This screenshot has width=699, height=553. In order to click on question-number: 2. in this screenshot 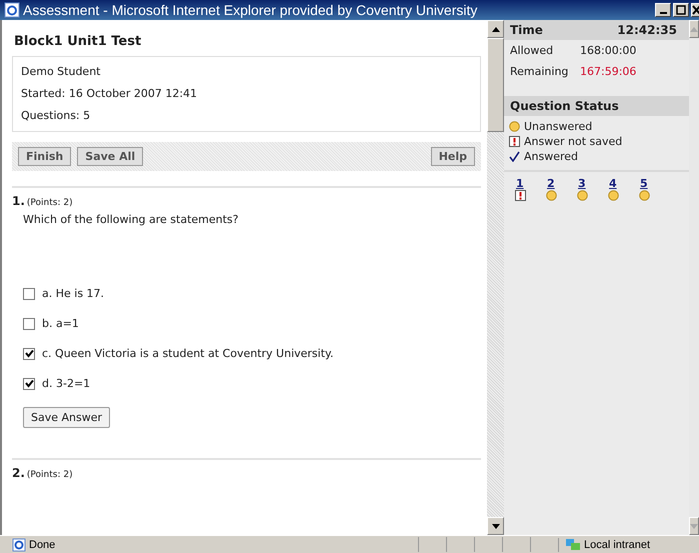, I will do `click(18, 473)`.